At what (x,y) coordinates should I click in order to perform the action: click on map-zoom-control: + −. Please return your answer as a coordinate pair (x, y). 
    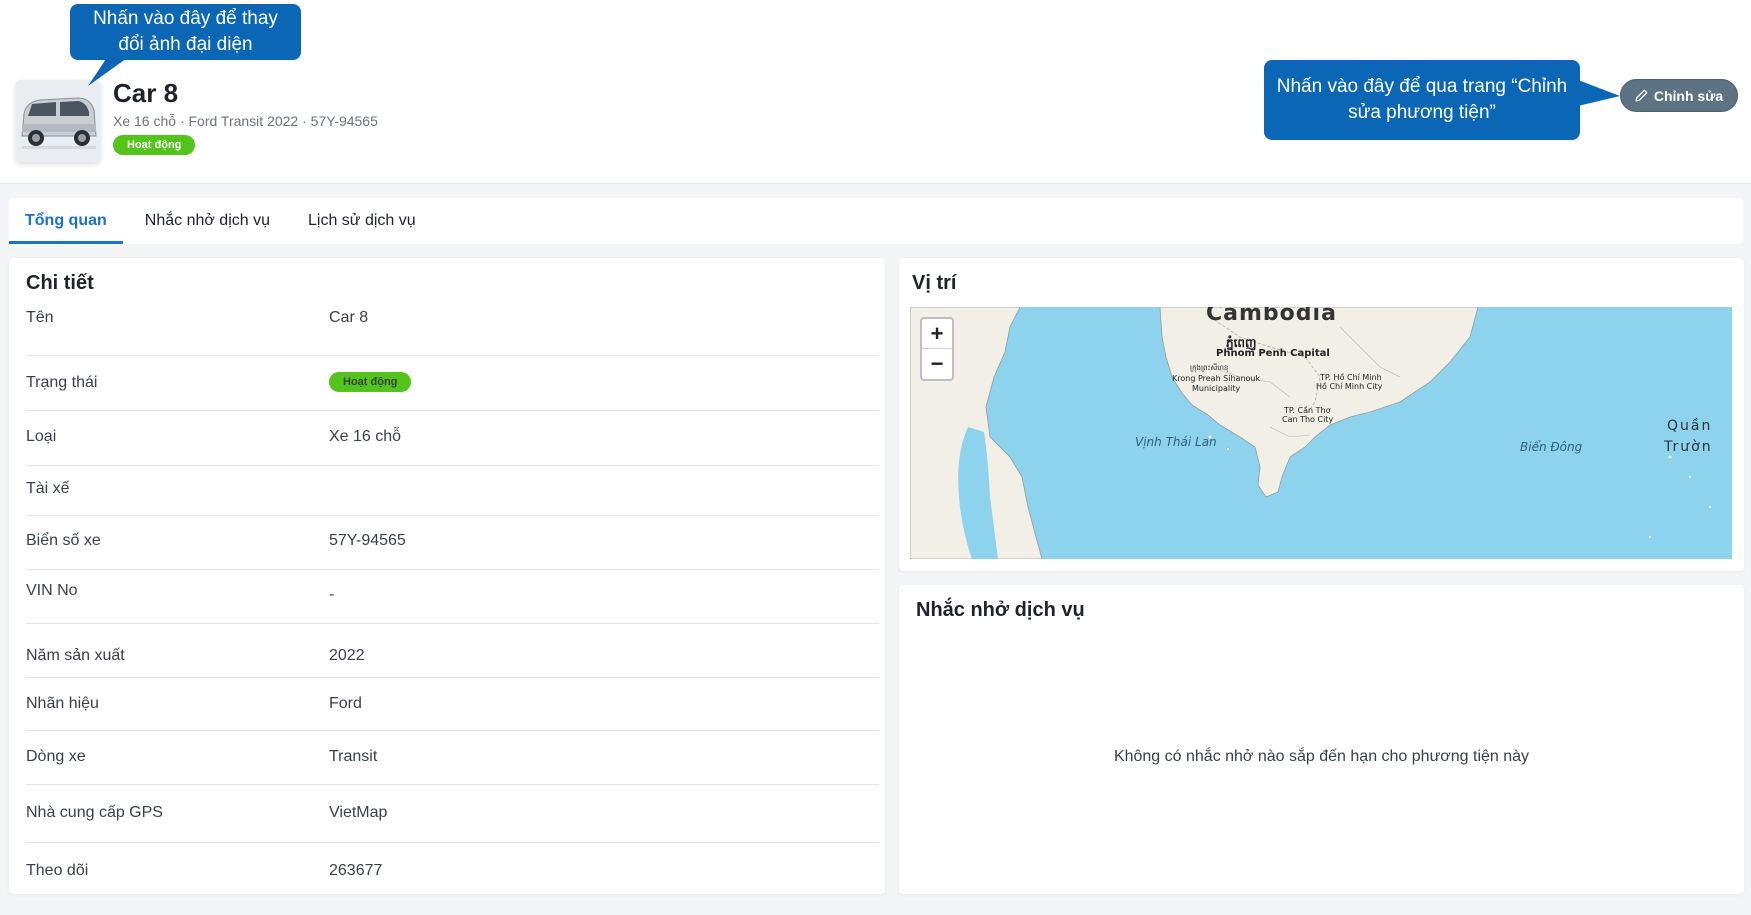
    Looking at the image, I should click on (937, 349).